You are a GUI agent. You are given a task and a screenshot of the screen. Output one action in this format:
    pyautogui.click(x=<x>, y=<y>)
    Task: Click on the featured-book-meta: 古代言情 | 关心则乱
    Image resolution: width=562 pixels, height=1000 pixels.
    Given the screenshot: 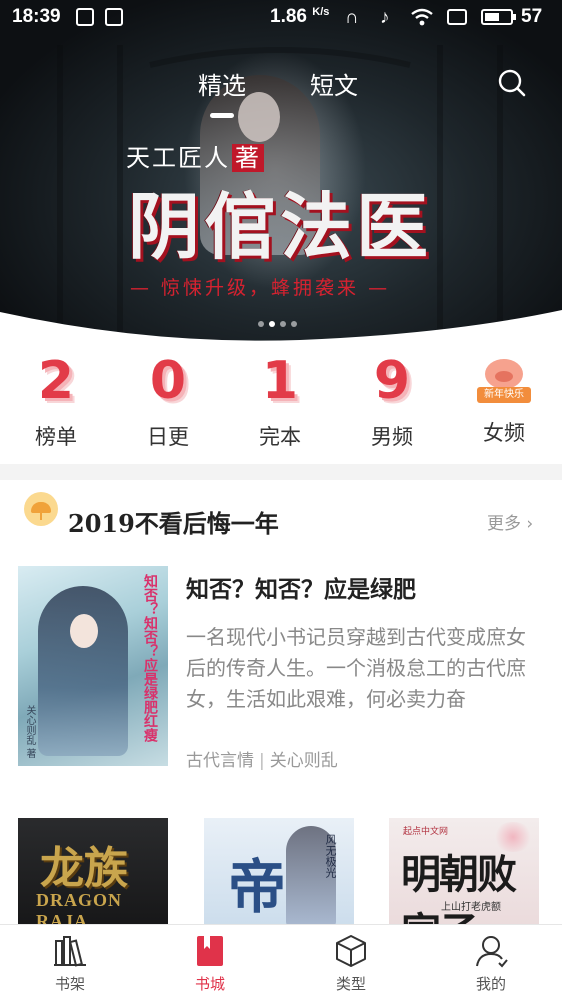 What is the action you would take?
    pyautogui.click(x=262, y=758)
    